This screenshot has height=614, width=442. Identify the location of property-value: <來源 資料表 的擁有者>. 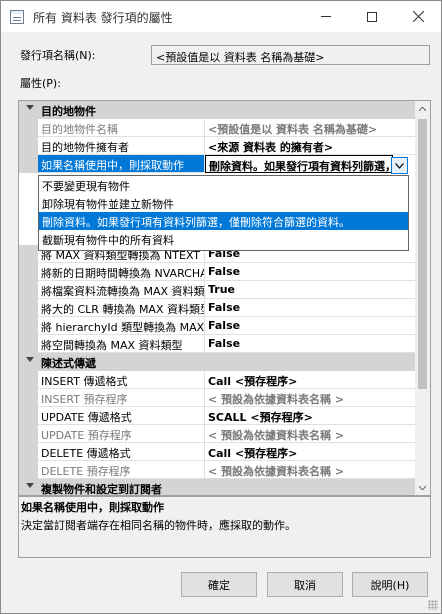
(310, 146).